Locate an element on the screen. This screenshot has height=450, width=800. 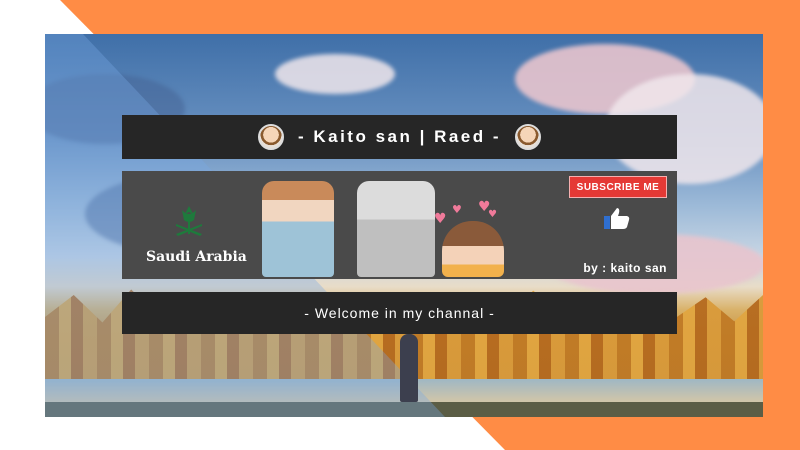
welcome-message: - Welcome in my channal - is located at coordinates (399, 313).